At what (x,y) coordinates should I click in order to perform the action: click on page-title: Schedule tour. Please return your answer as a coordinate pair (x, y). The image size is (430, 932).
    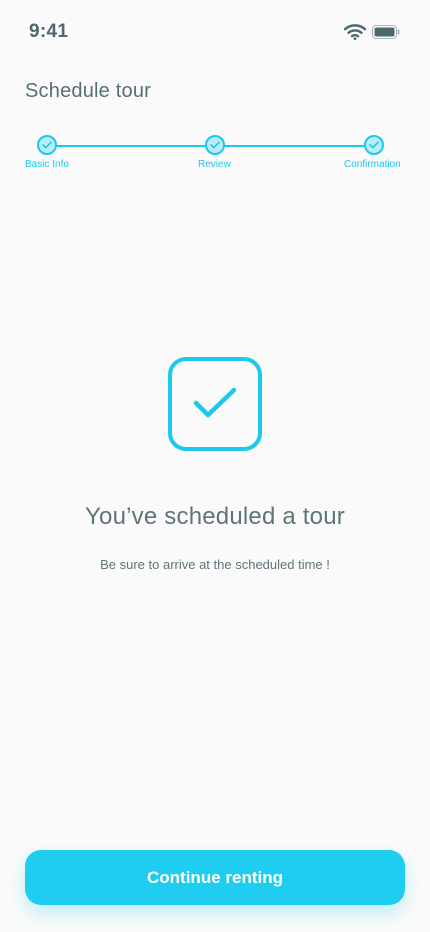
    Looking at the image, I should click on (88, 91).